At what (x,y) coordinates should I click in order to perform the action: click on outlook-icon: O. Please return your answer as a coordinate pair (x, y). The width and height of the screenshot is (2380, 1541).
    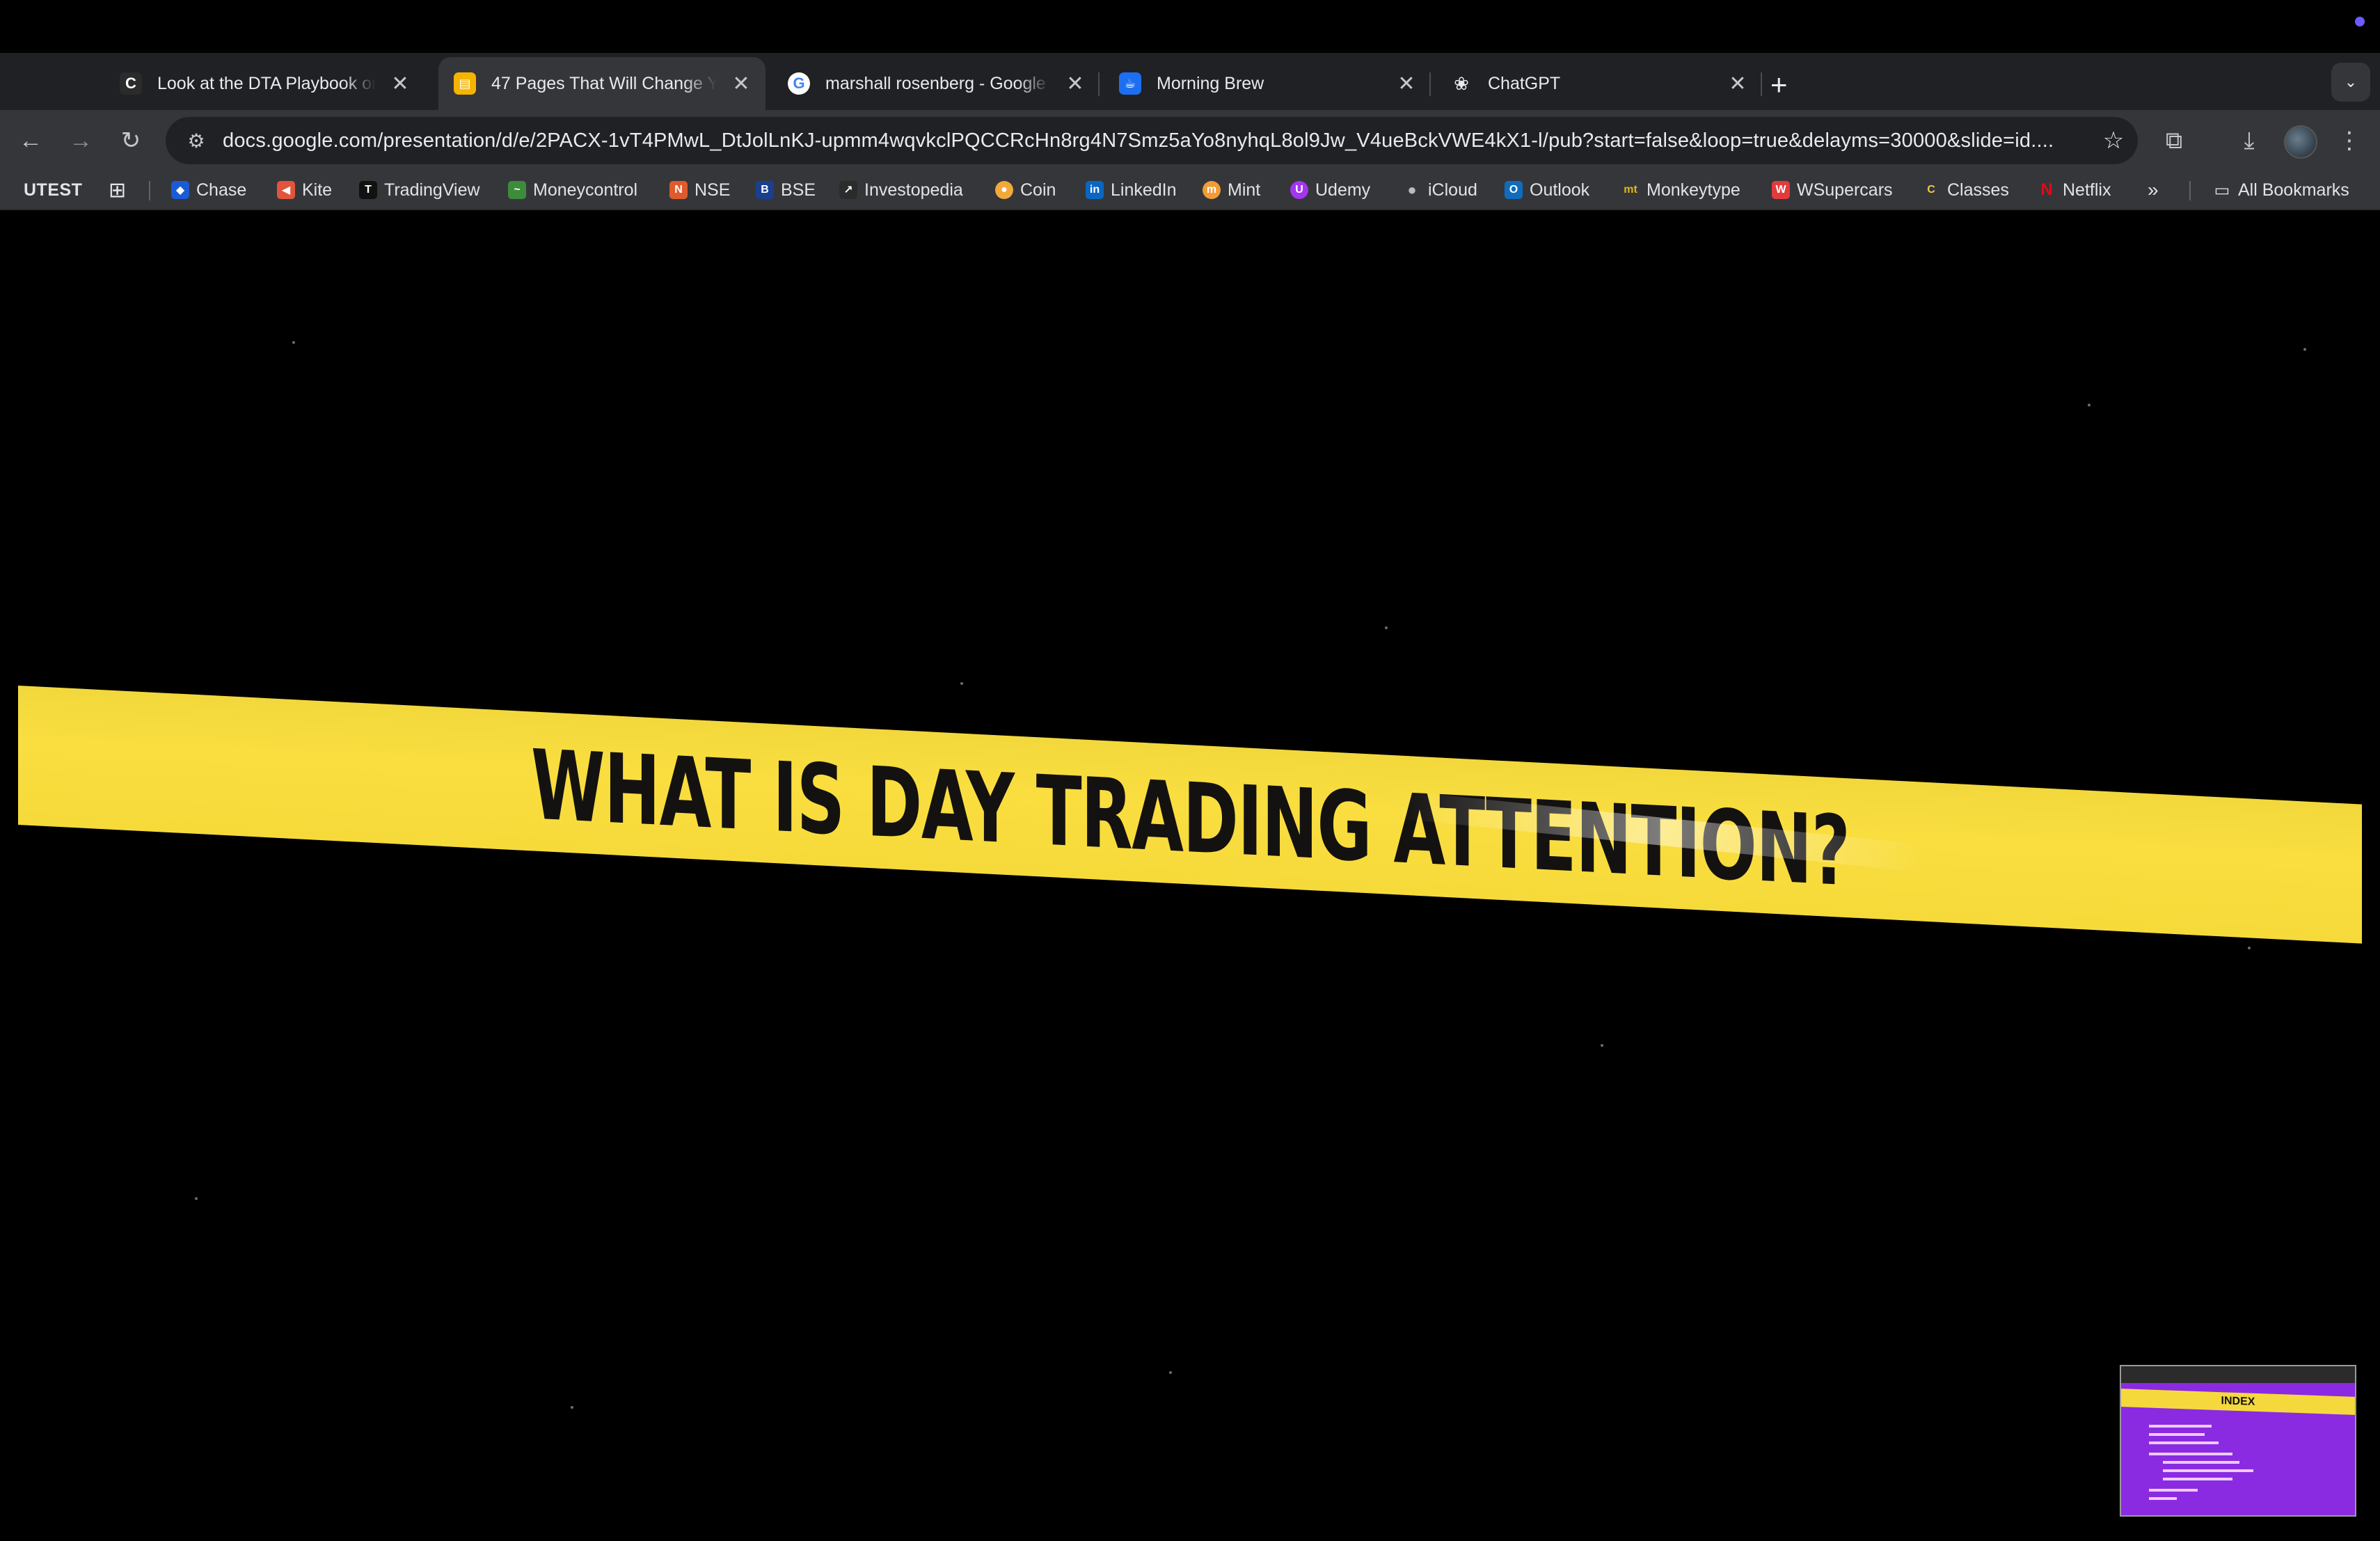
    Looking at the image, I should click on (1514, 190).